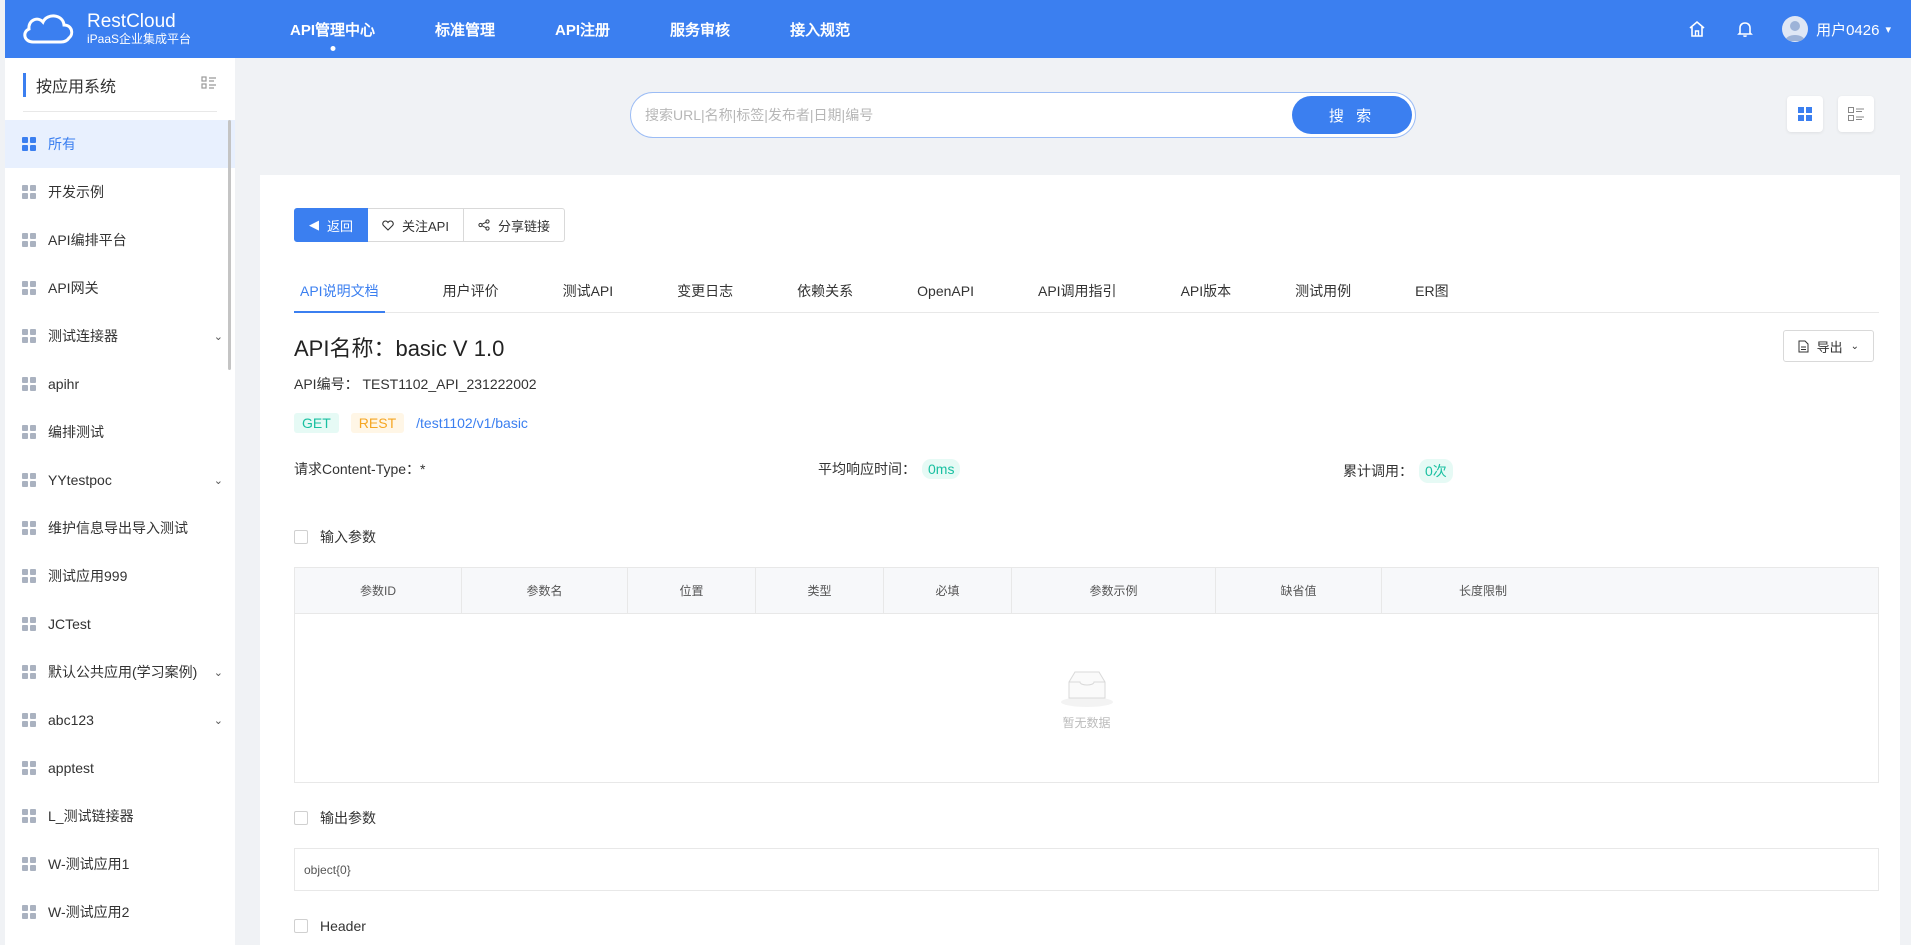  What do you see at coordinates (120, 816) in the screenshot?
I see `sidebar-item: L_测试链接器` at bounding box center [120, 816].